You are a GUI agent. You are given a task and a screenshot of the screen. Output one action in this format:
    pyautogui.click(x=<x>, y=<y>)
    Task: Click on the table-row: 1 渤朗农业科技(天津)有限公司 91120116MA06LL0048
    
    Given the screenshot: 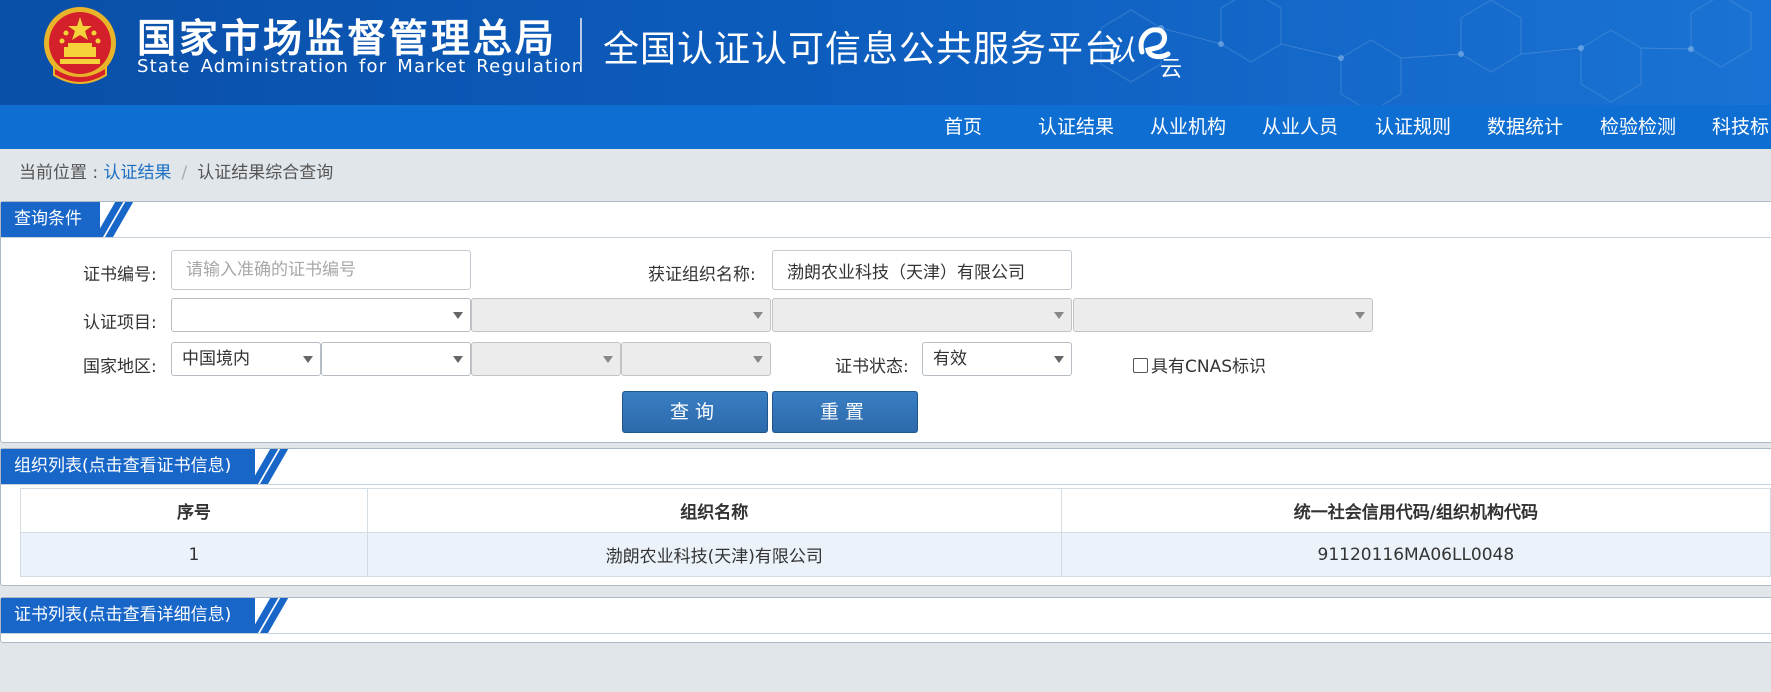 What is the action you would take?
    pyautogui.click(x=895, y=554)
    